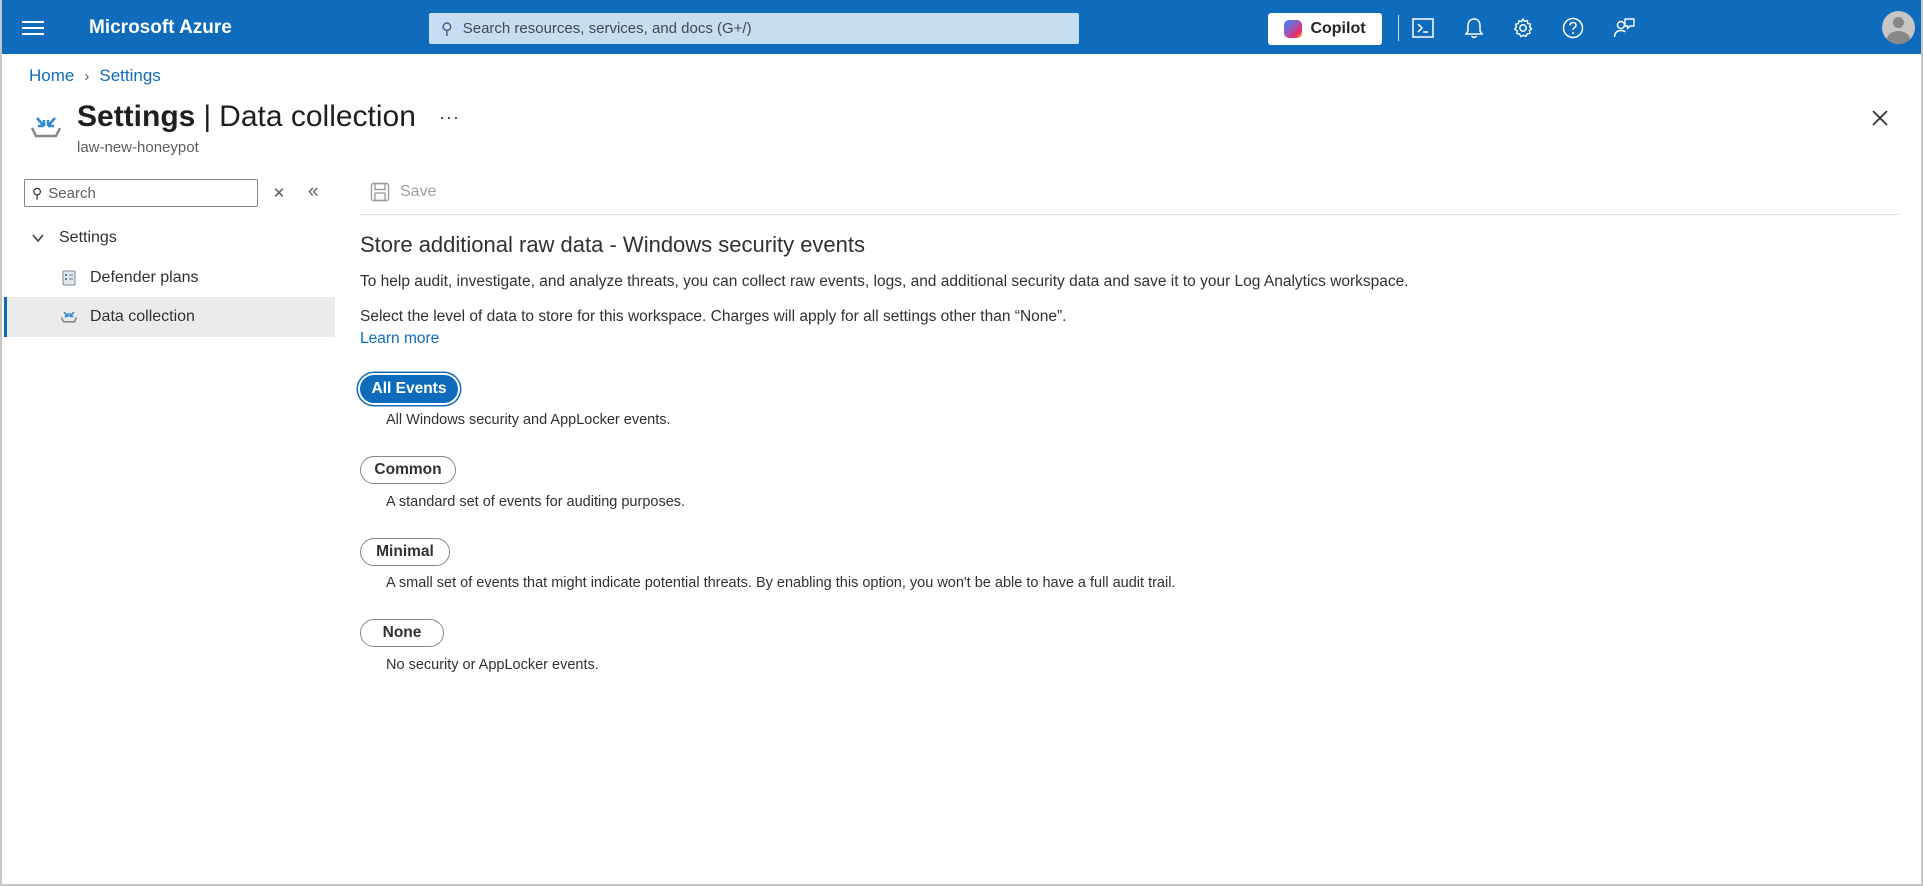 The image size is (1923, 886). Describe the element at coordinates (405, 552) in the screenshot. I see `option-minimal: Minimal` at that location.